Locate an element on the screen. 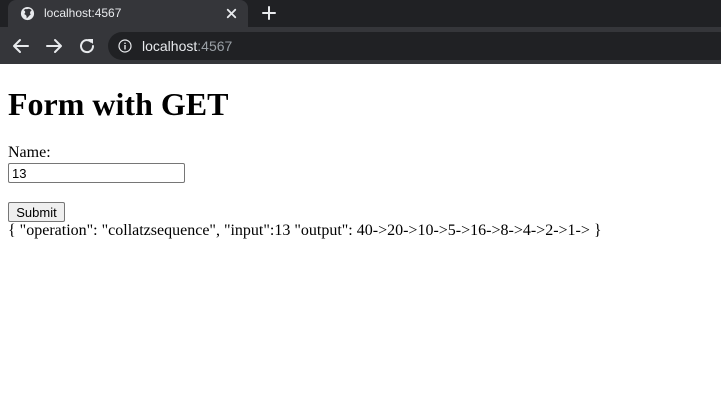 Image resolution: width=721 pixels, height=402 pixels. globe-icon is located at coordinates (27, 13).